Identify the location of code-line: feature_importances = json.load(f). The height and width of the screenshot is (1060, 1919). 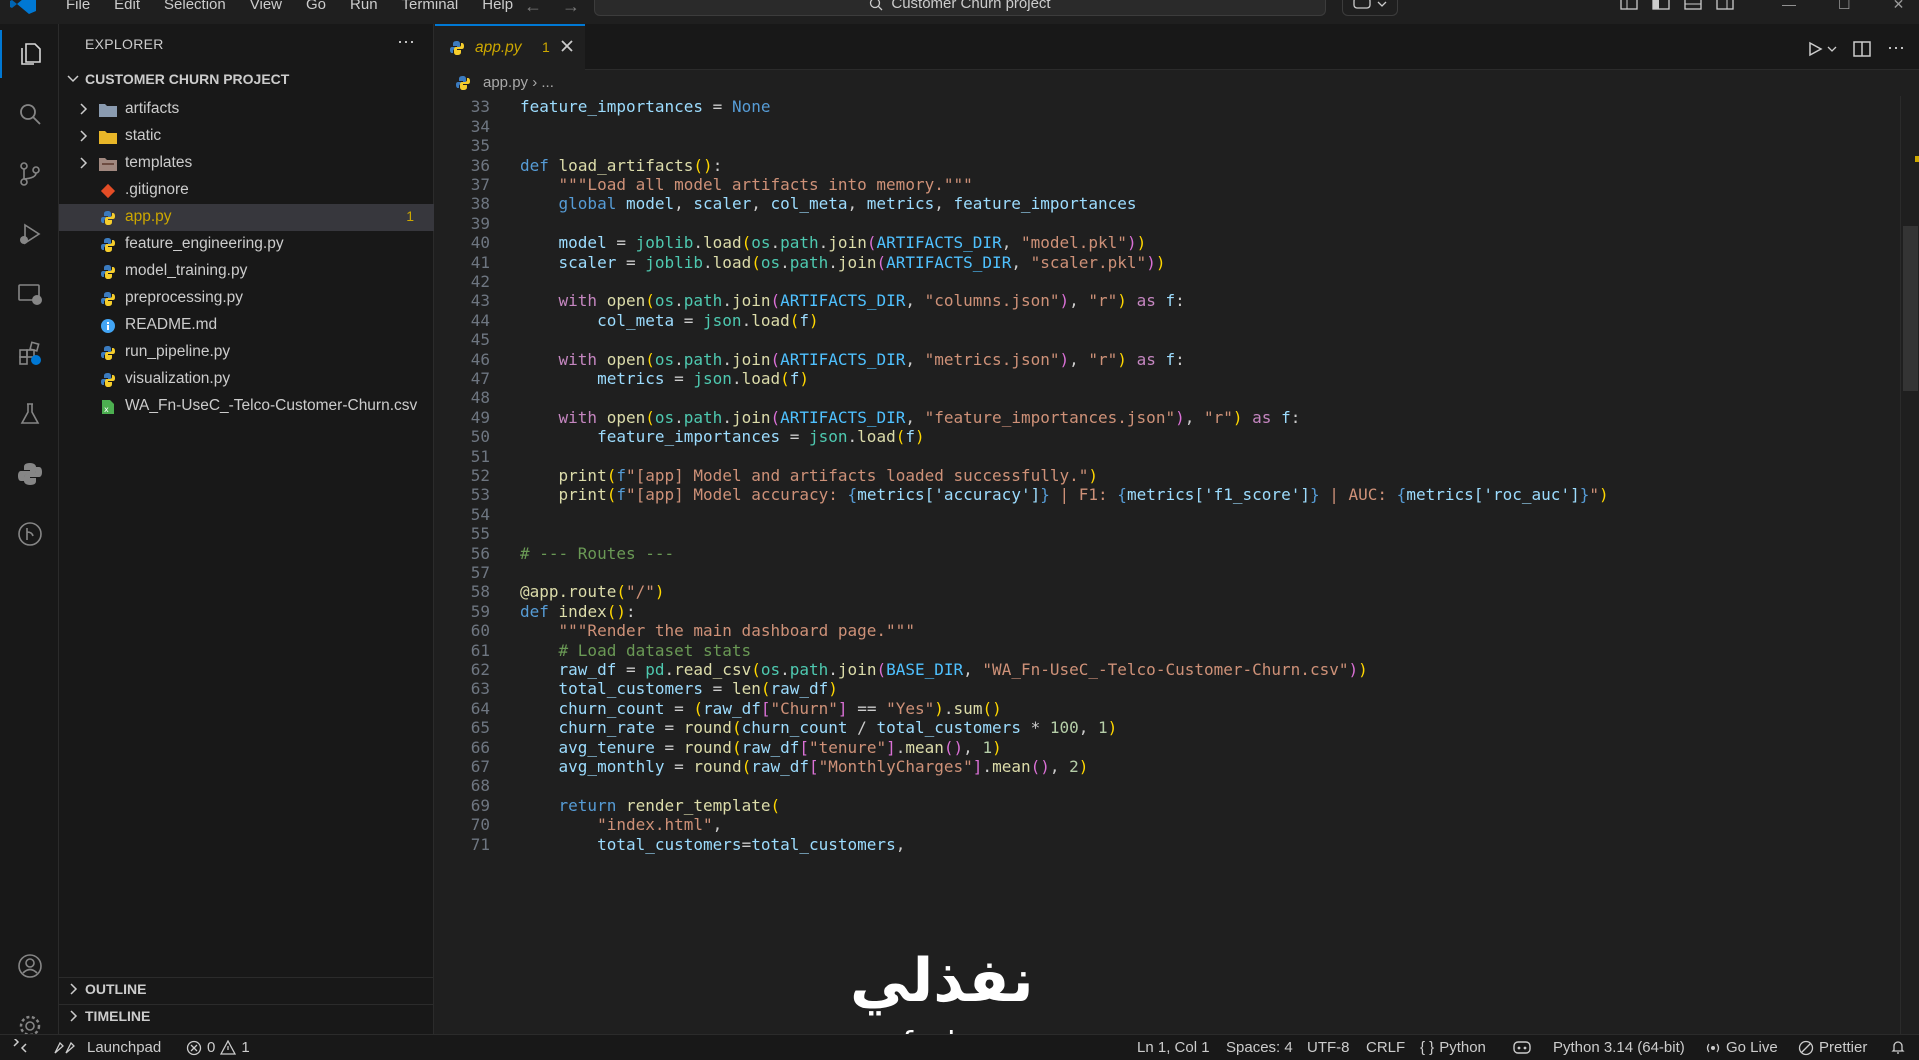
(722, 436).